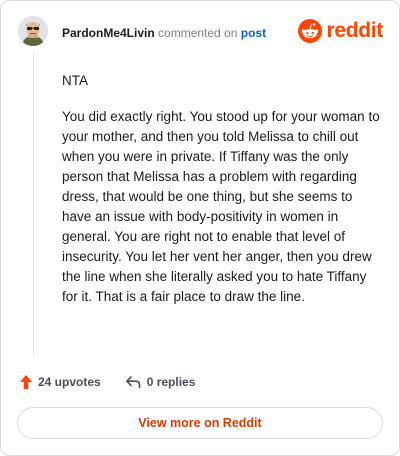  I want to click on avatar-image, so click(33, 31).